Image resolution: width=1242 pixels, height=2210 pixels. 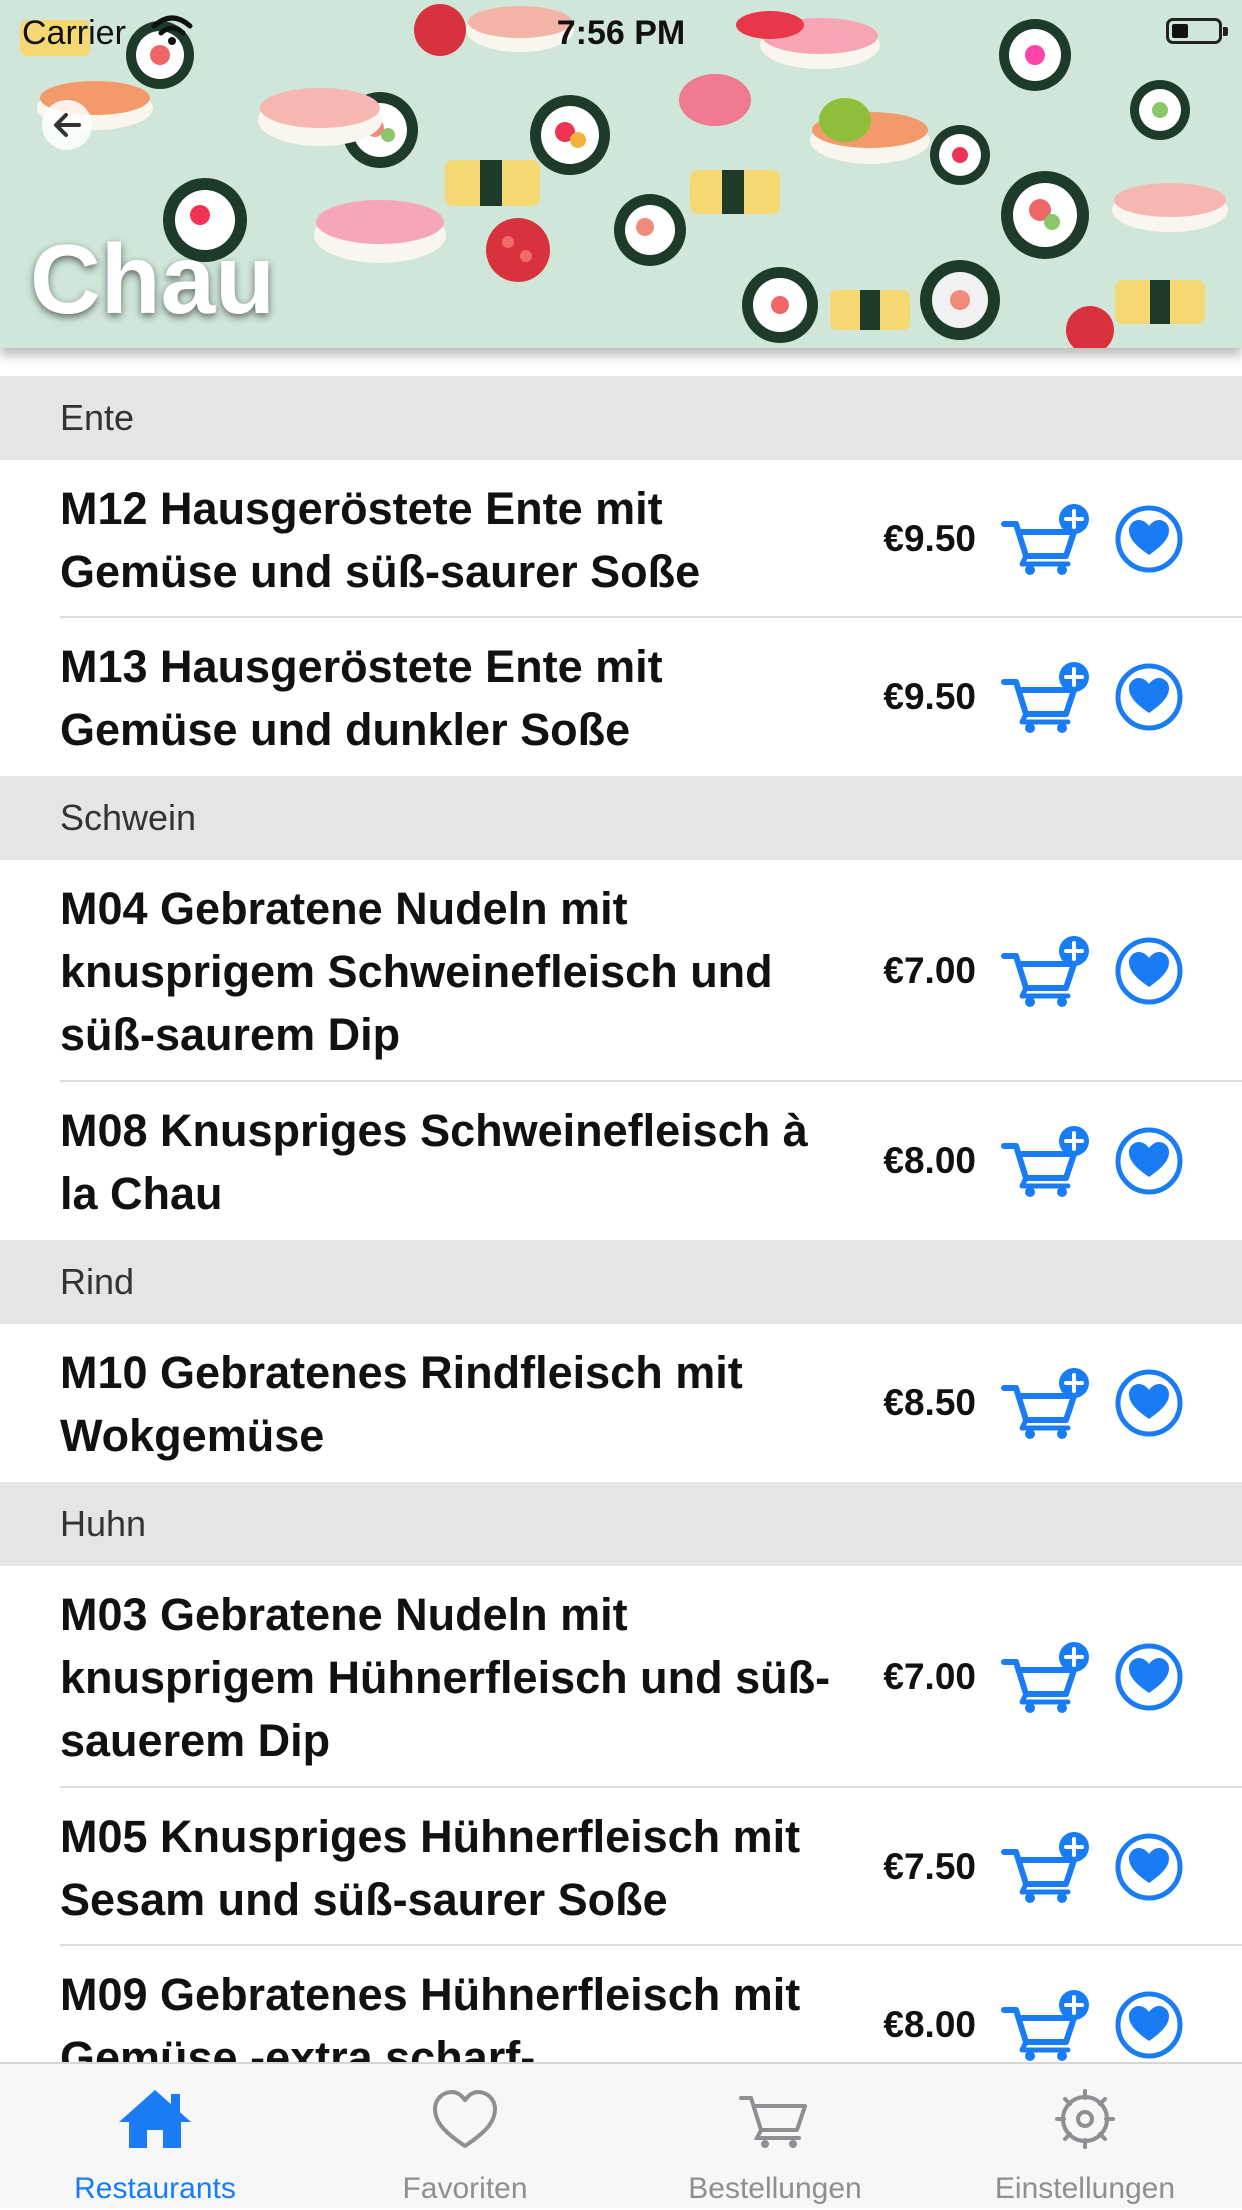 What do you see at coordinates (434, 1162) in the screenshot?
I see `menu-item-name: M08 Knuspriges Schweinefleisch à la Chau` at bounding box center [434, 1162].